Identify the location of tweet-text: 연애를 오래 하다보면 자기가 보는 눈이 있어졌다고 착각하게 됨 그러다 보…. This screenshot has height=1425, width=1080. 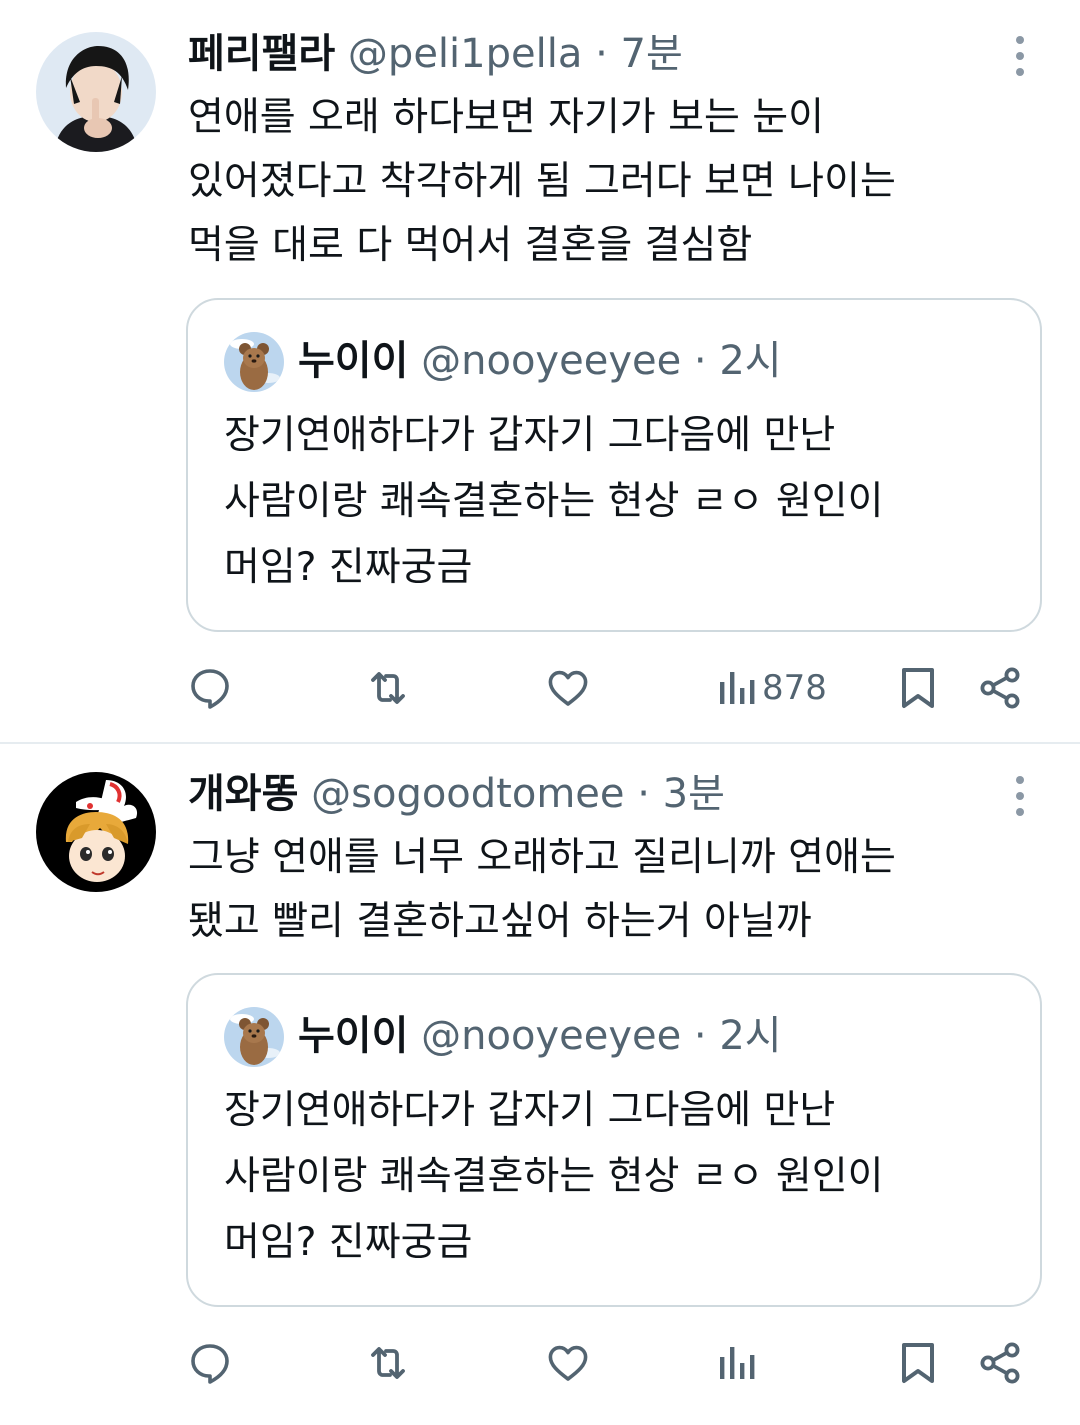
(604, 182).